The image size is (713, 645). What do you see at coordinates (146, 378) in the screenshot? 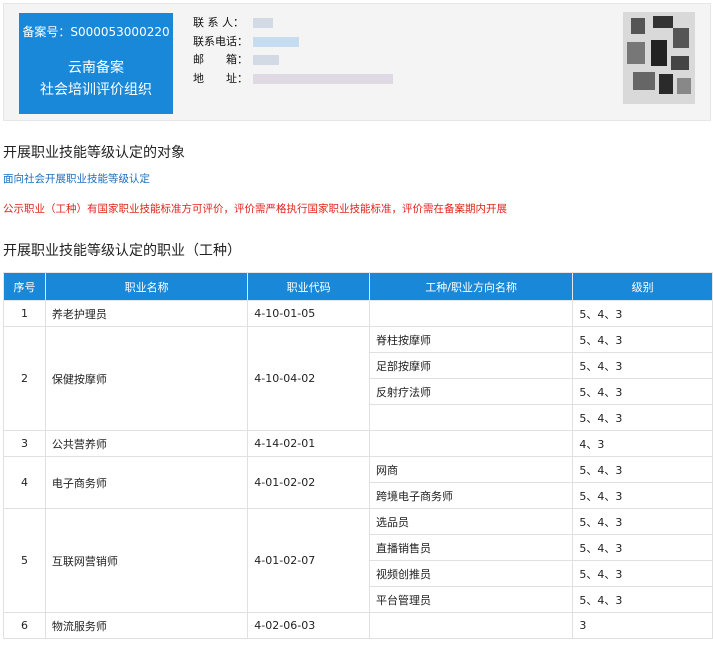
I see `cell-name: 保健按摩师` at bounding box center [146, 378].